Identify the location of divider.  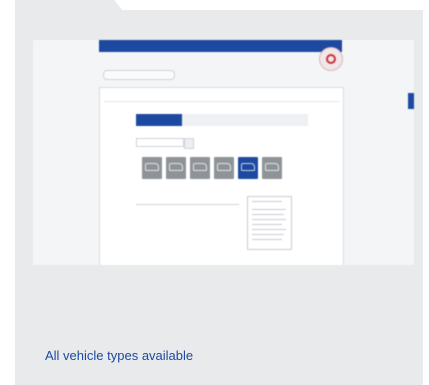
(221, 101).